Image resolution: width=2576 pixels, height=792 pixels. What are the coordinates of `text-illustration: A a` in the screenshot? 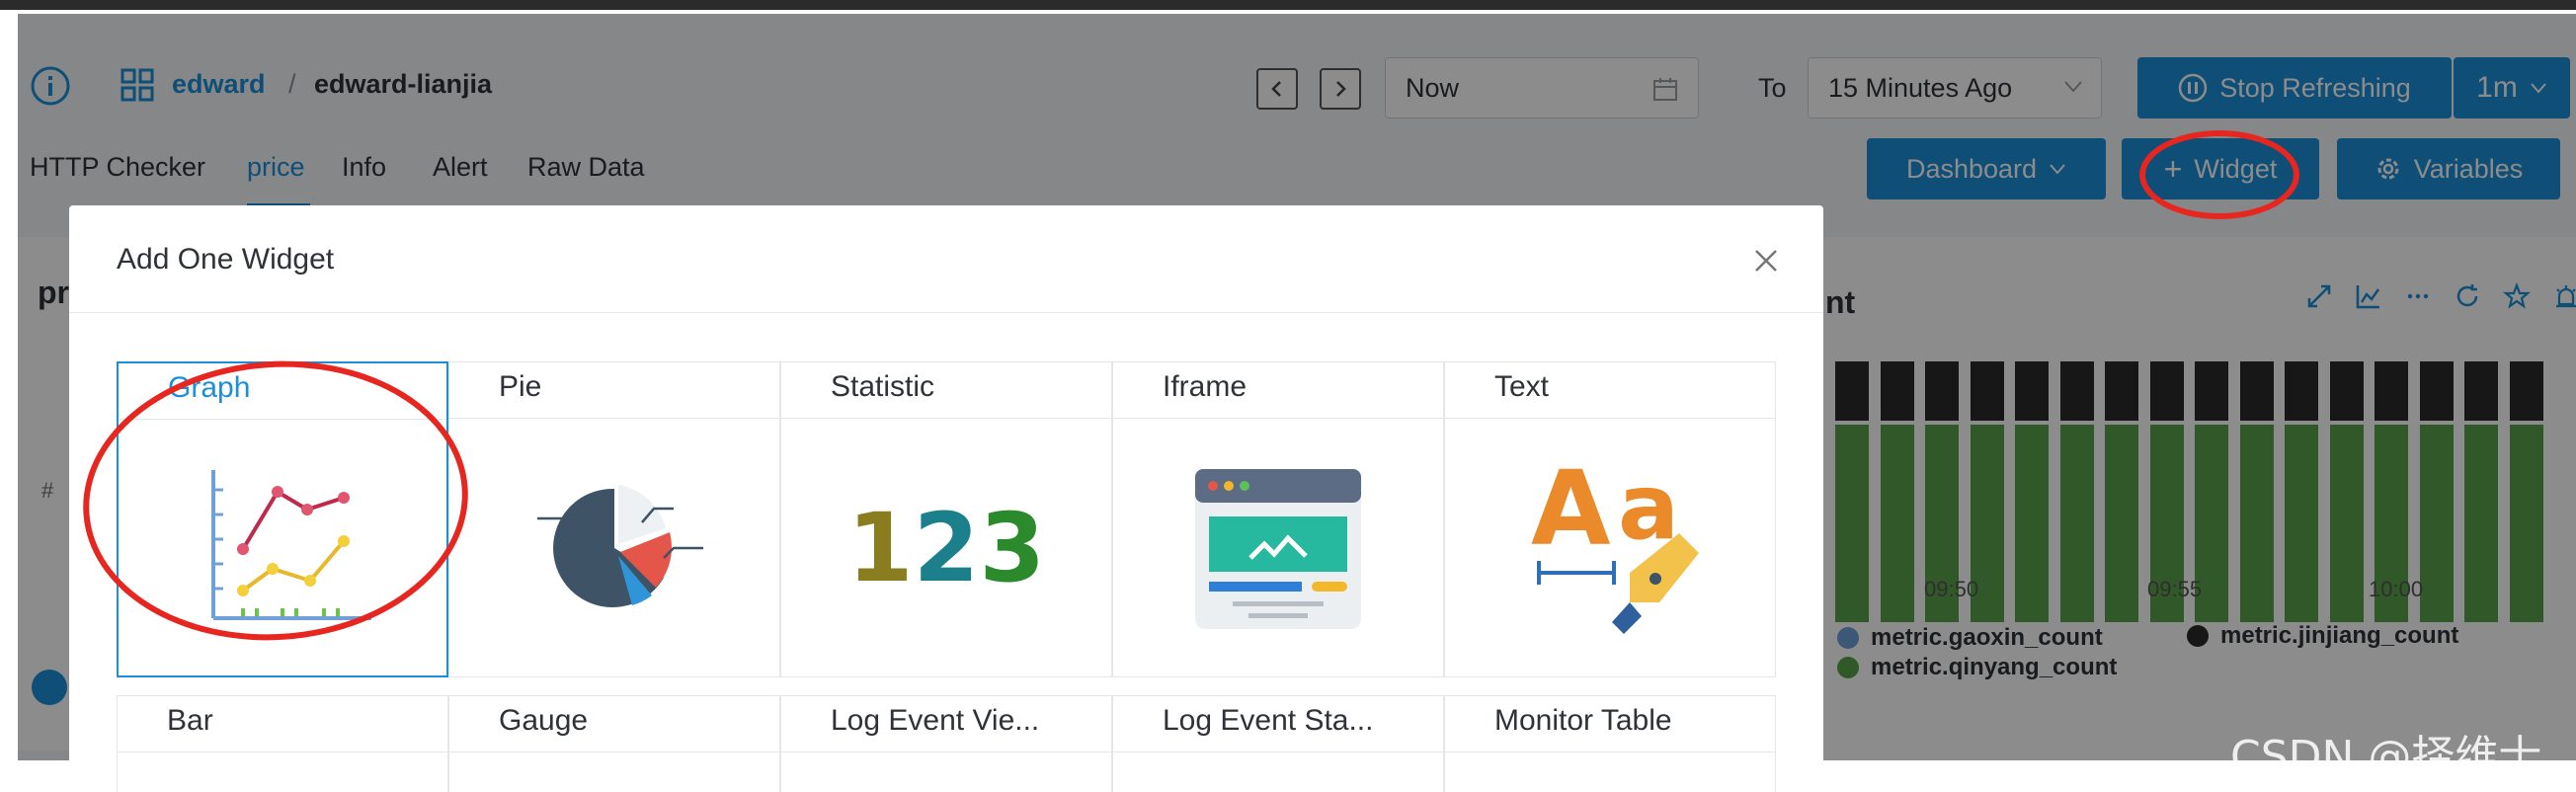 It's located at (1610, 548).